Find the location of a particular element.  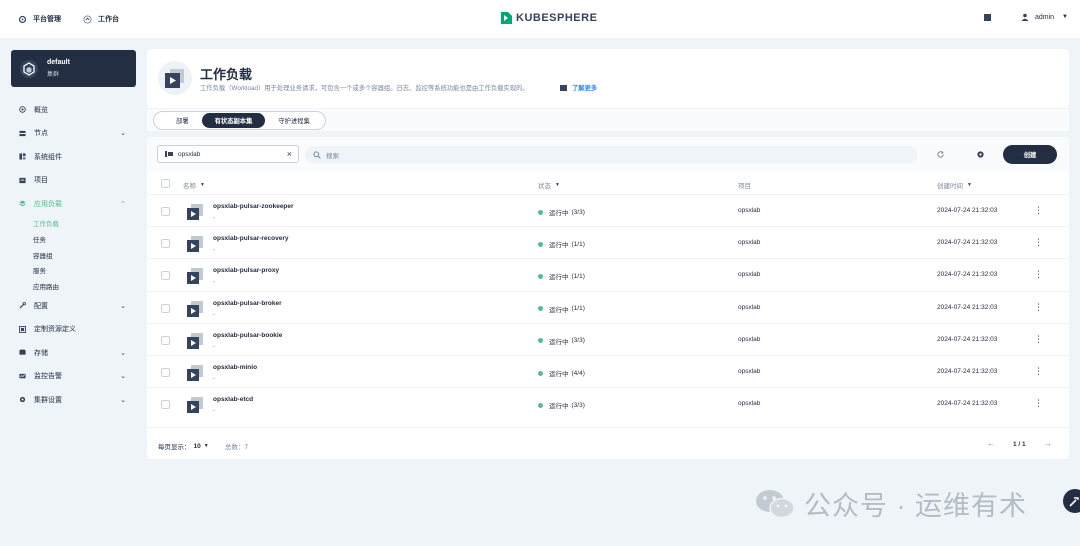

status-badge: 运行中 (3/3) is located at coordinates (561, 405).